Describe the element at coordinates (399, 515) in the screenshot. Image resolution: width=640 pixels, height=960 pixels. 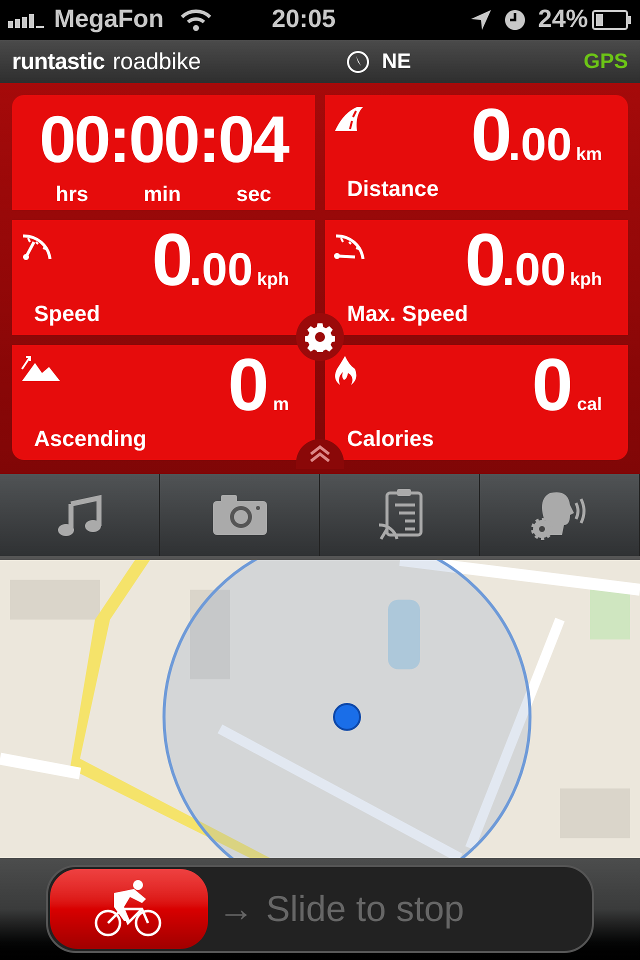
I see `clipboard-gauge-icon` at that location.